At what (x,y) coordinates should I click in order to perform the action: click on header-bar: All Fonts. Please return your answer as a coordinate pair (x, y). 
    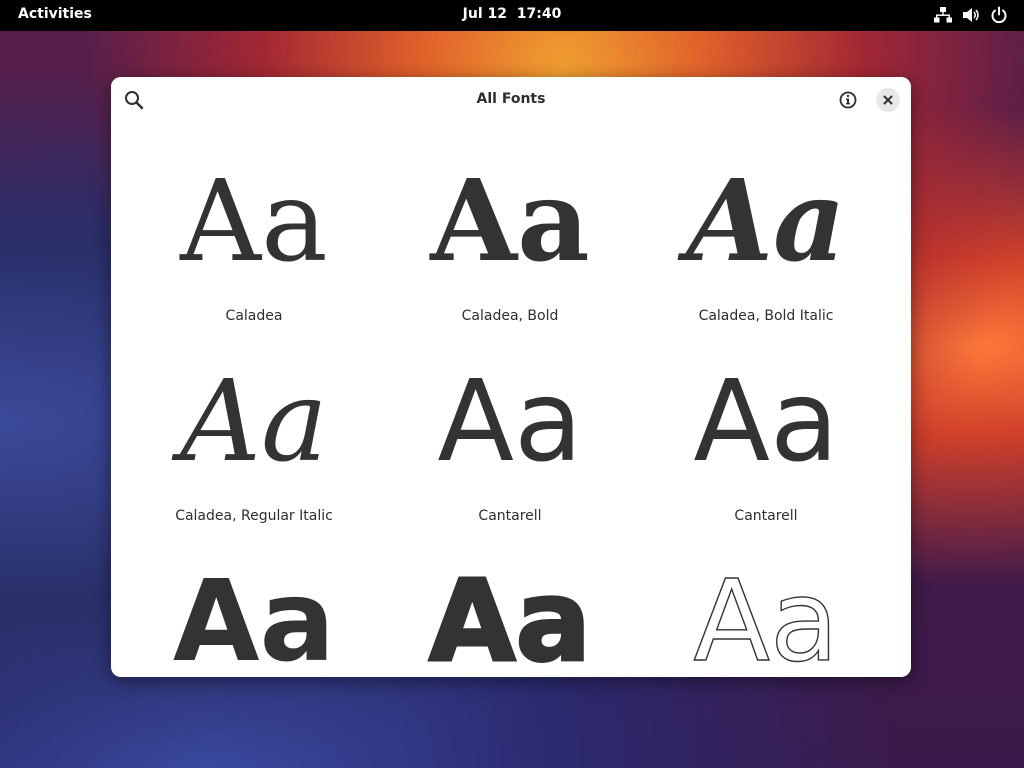
    Looking at the image, I should click on (511, 100).